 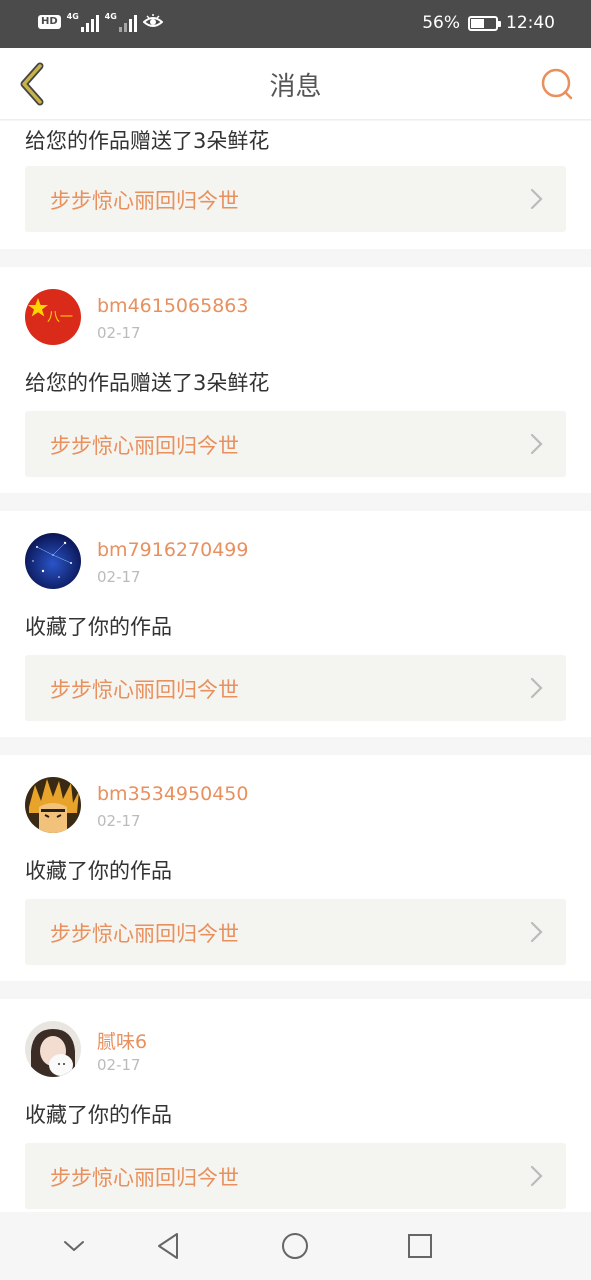 I want to click on hide-nav-button, so click(x=74, y=1246).